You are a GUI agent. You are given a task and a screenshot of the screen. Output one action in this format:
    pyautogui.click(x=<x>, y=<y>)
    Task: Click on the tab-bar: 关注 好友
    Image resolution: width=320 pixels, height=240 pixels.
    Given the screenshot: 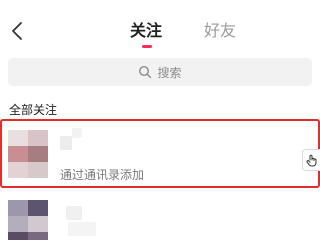 What is the action you would take?
    pyautogui.click(x=160, y=35)
    